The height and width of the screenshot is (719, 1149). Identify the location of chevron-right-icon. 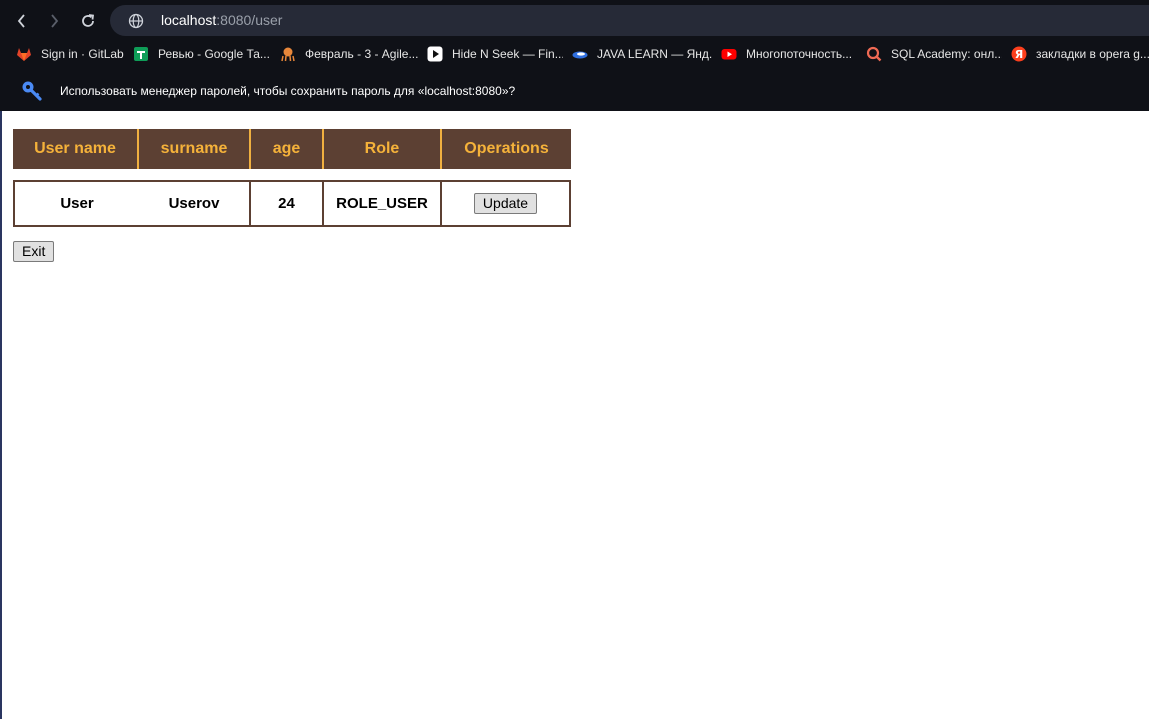
(55, 21).